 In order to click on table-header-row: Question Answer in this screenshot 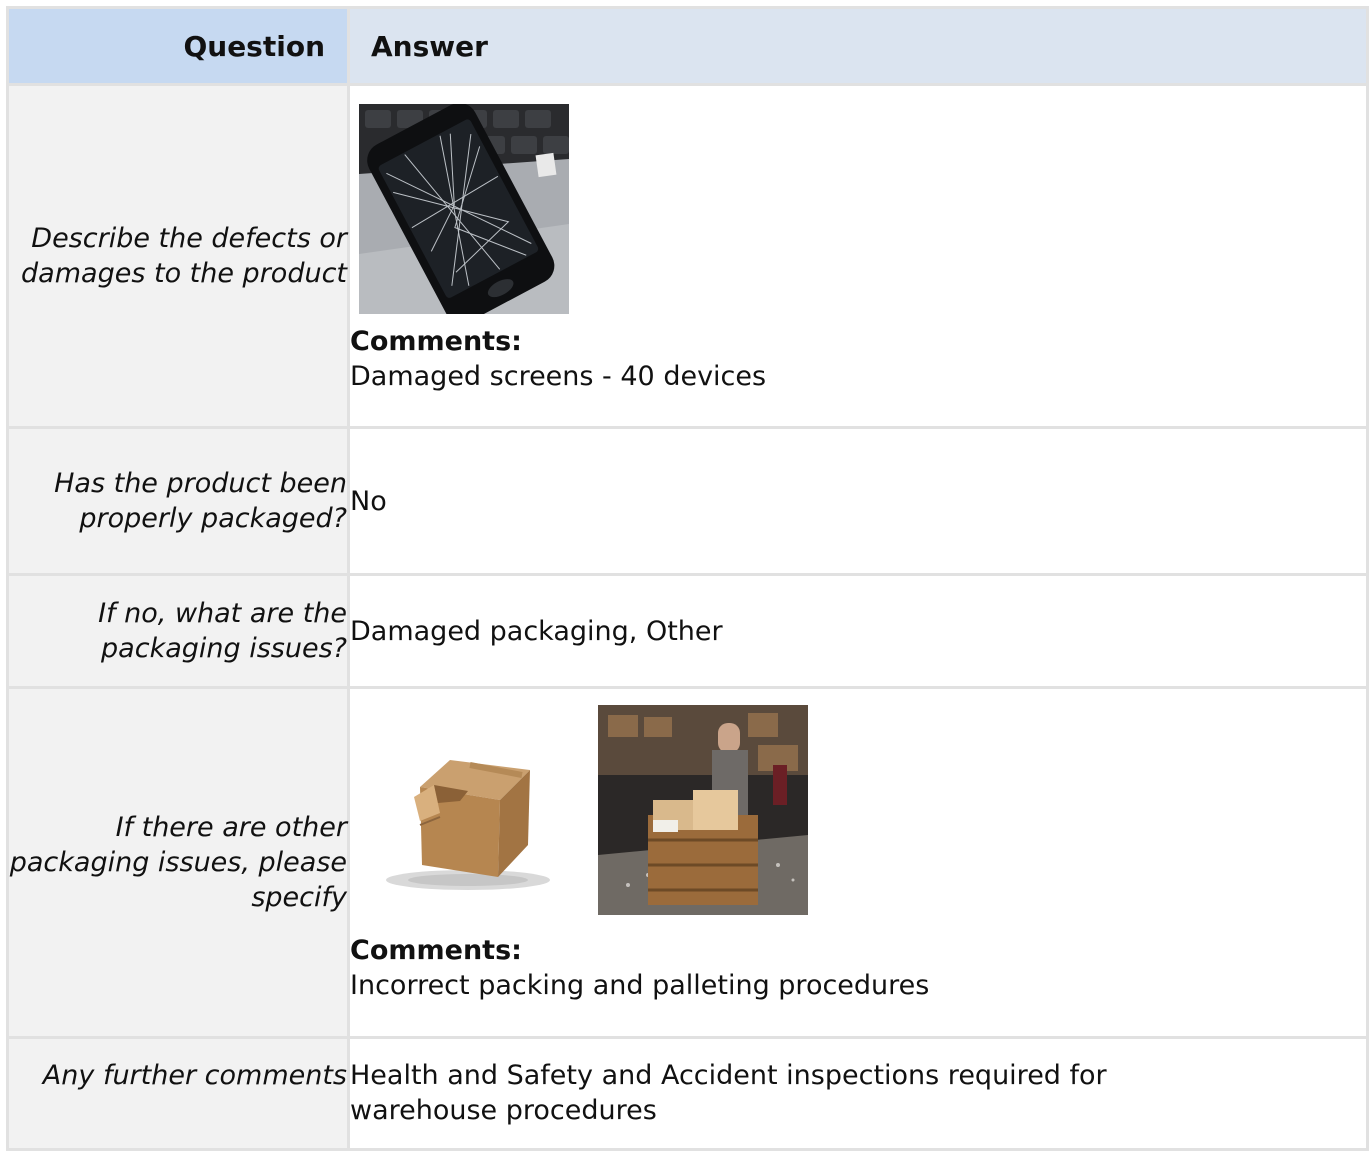, I will do `click(687, 46)`.